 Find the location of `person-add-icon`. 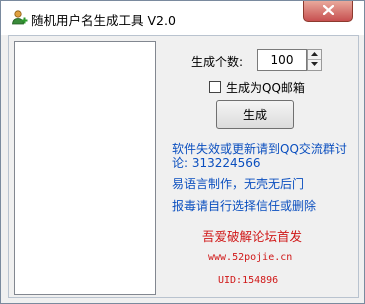

person-add-icon is located at coordinates (19, 18).